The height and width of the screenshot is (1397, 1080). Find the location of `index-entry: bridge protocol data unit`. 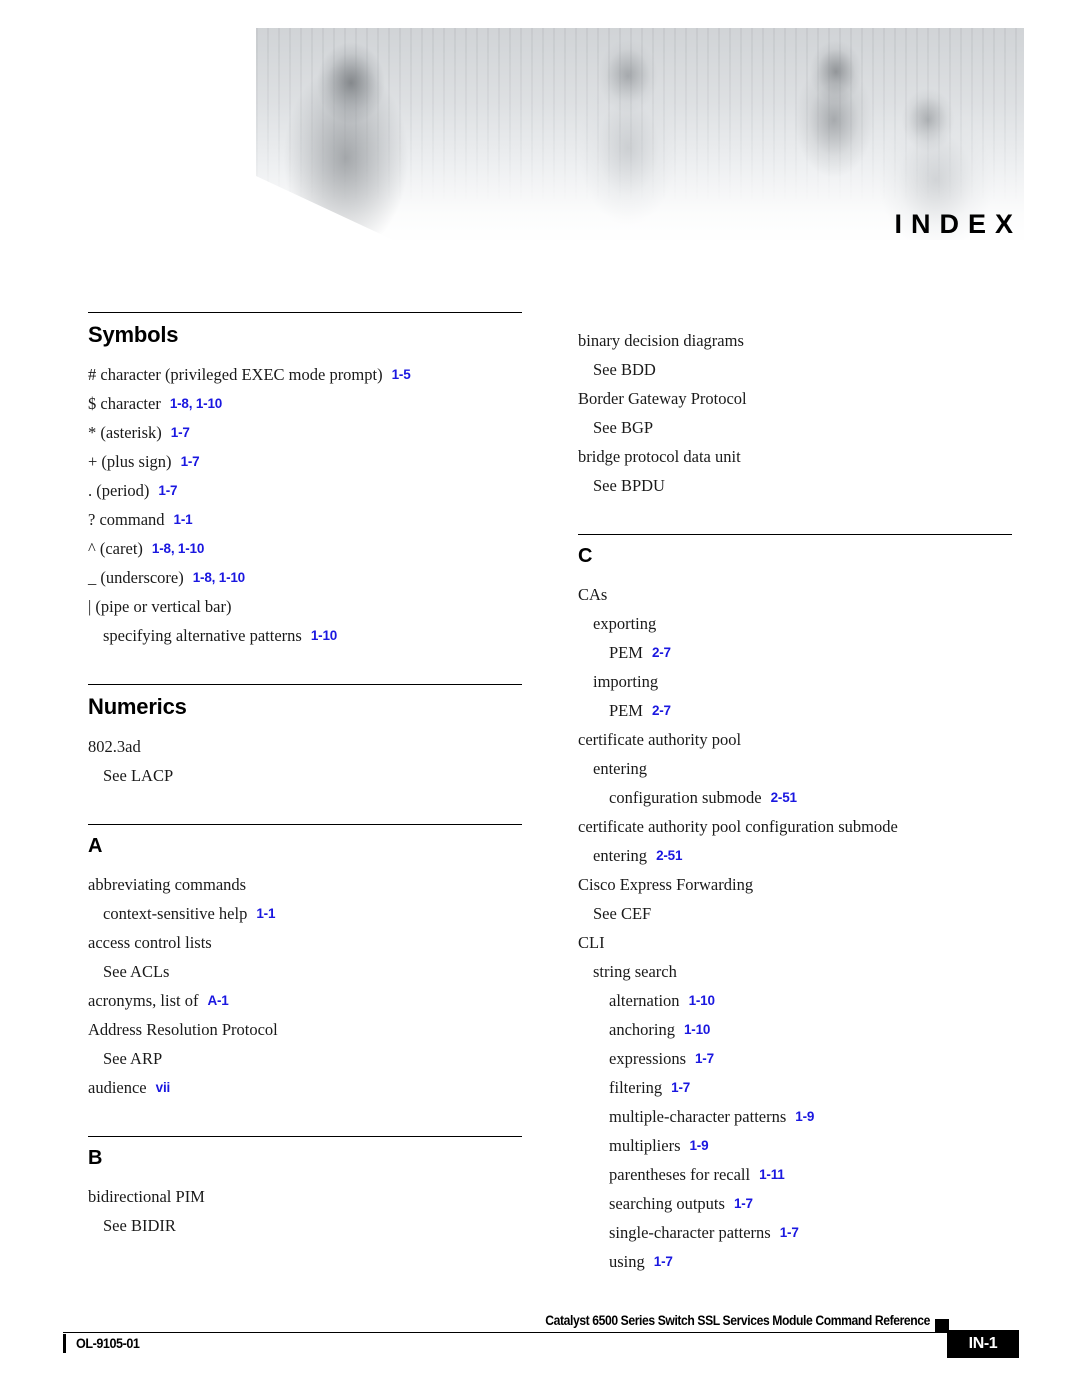

index-entry: bridge protocol data unit is located at coordinates (795, 456).